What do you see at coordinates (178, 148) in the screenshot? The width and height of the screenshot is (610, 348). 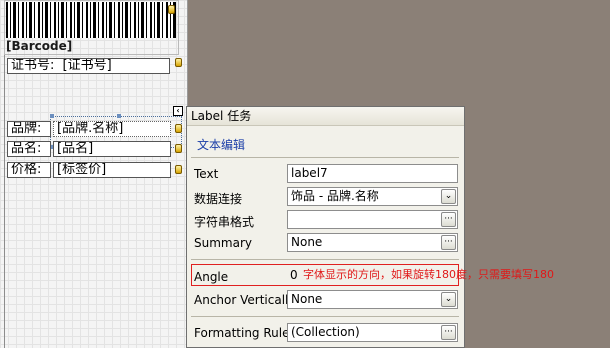 I see `name-smart-tag-icon` at bounding box center [178, 148].